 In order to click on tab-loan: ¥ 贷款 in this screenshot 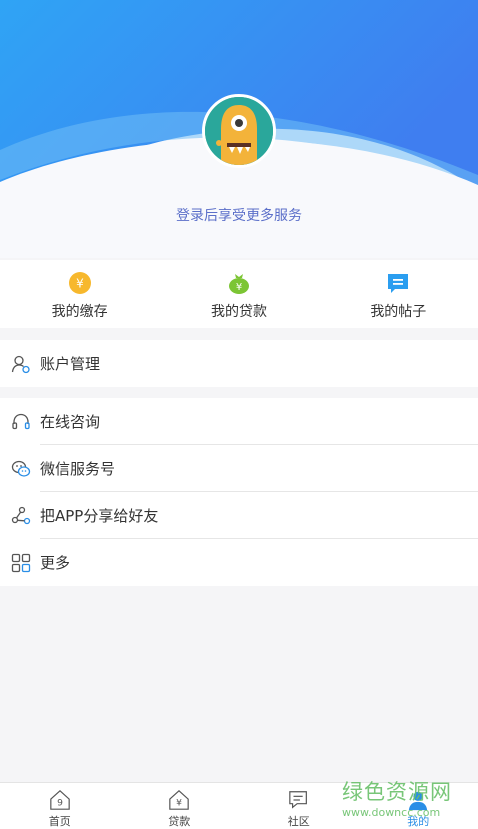, I will do `click(180, 806)`.